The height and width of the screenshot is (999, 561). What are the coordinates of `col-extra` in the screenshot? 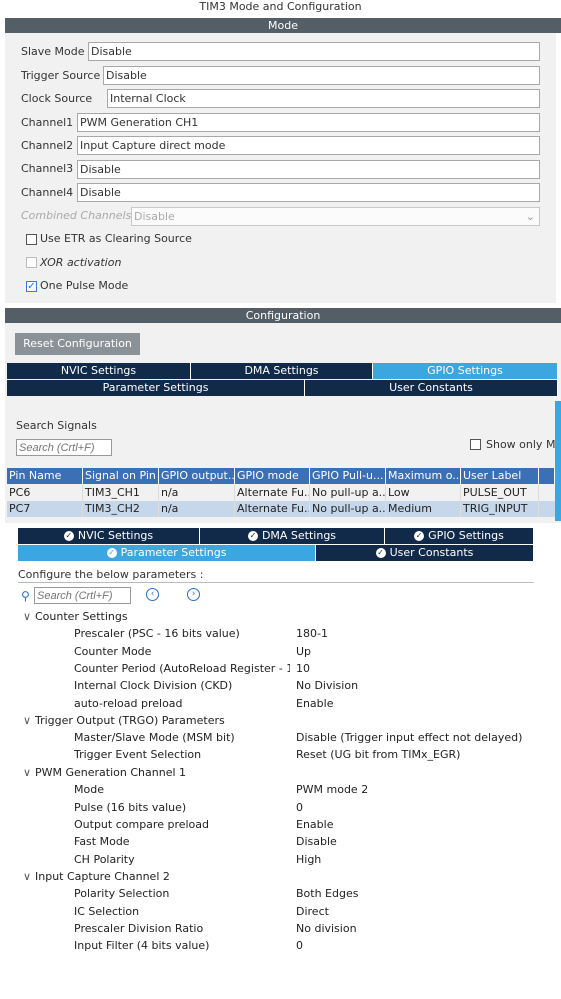 It's located at (547, 476).